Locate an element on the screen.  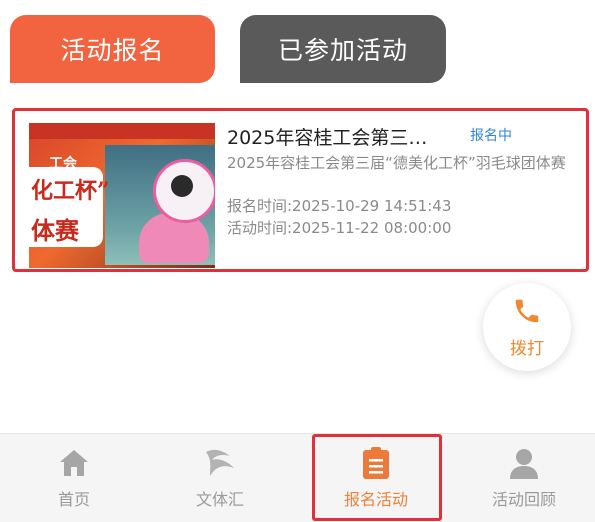
phone-icon is located at coordinates (527, 313).